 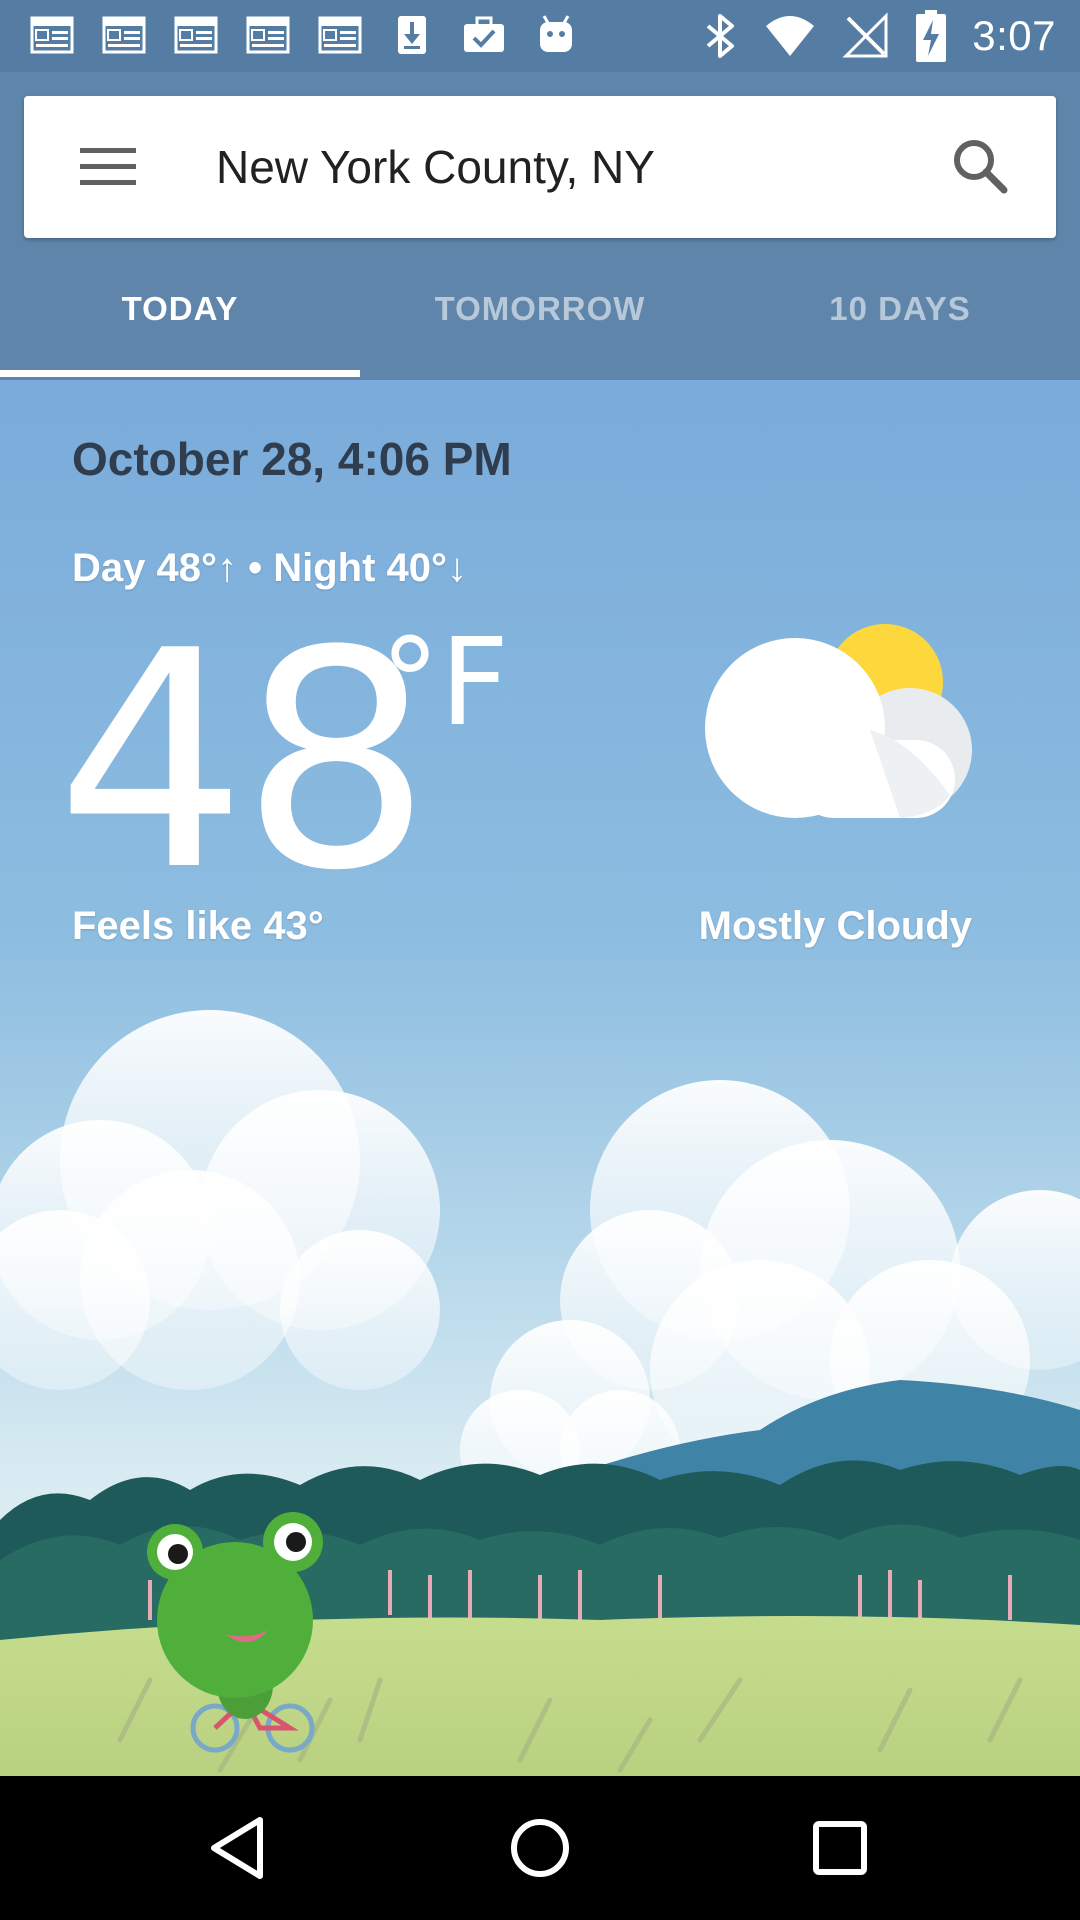 I want to click on battery-charging-icon, so click(x=931, y=36).